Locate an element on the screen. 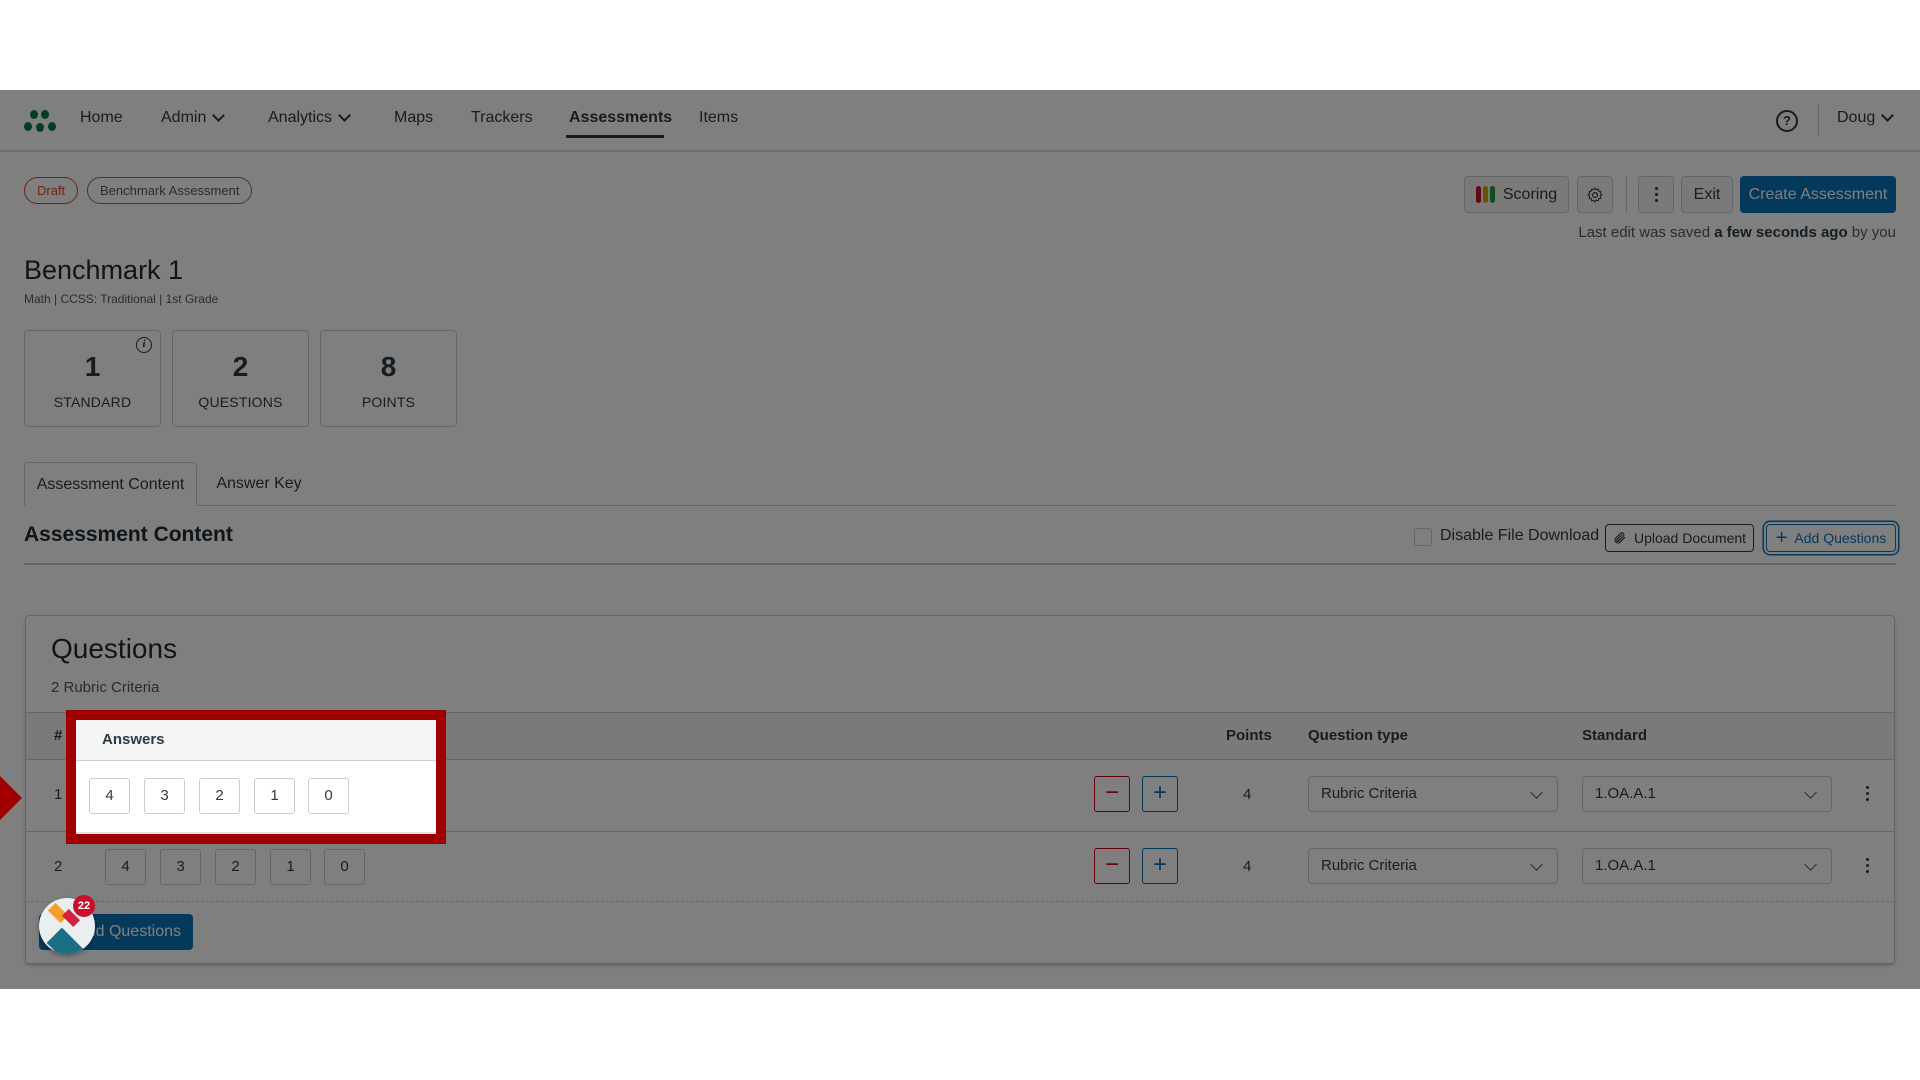 This screenshot has height=1080, width=1920. add-questions-label: Add Questions is located at coordinates (1840, 538).